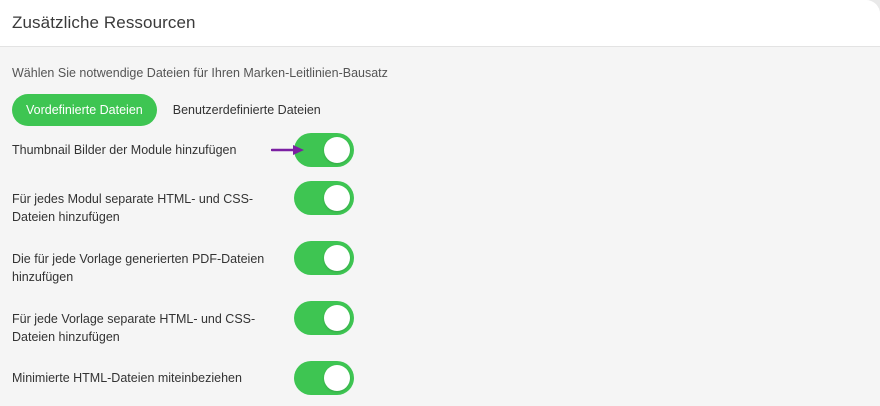  Describe the element at coordinates (247, 110) in the screenshot. I see `tab-custom-files: Benutzerdefinierte Dateien` at that location.